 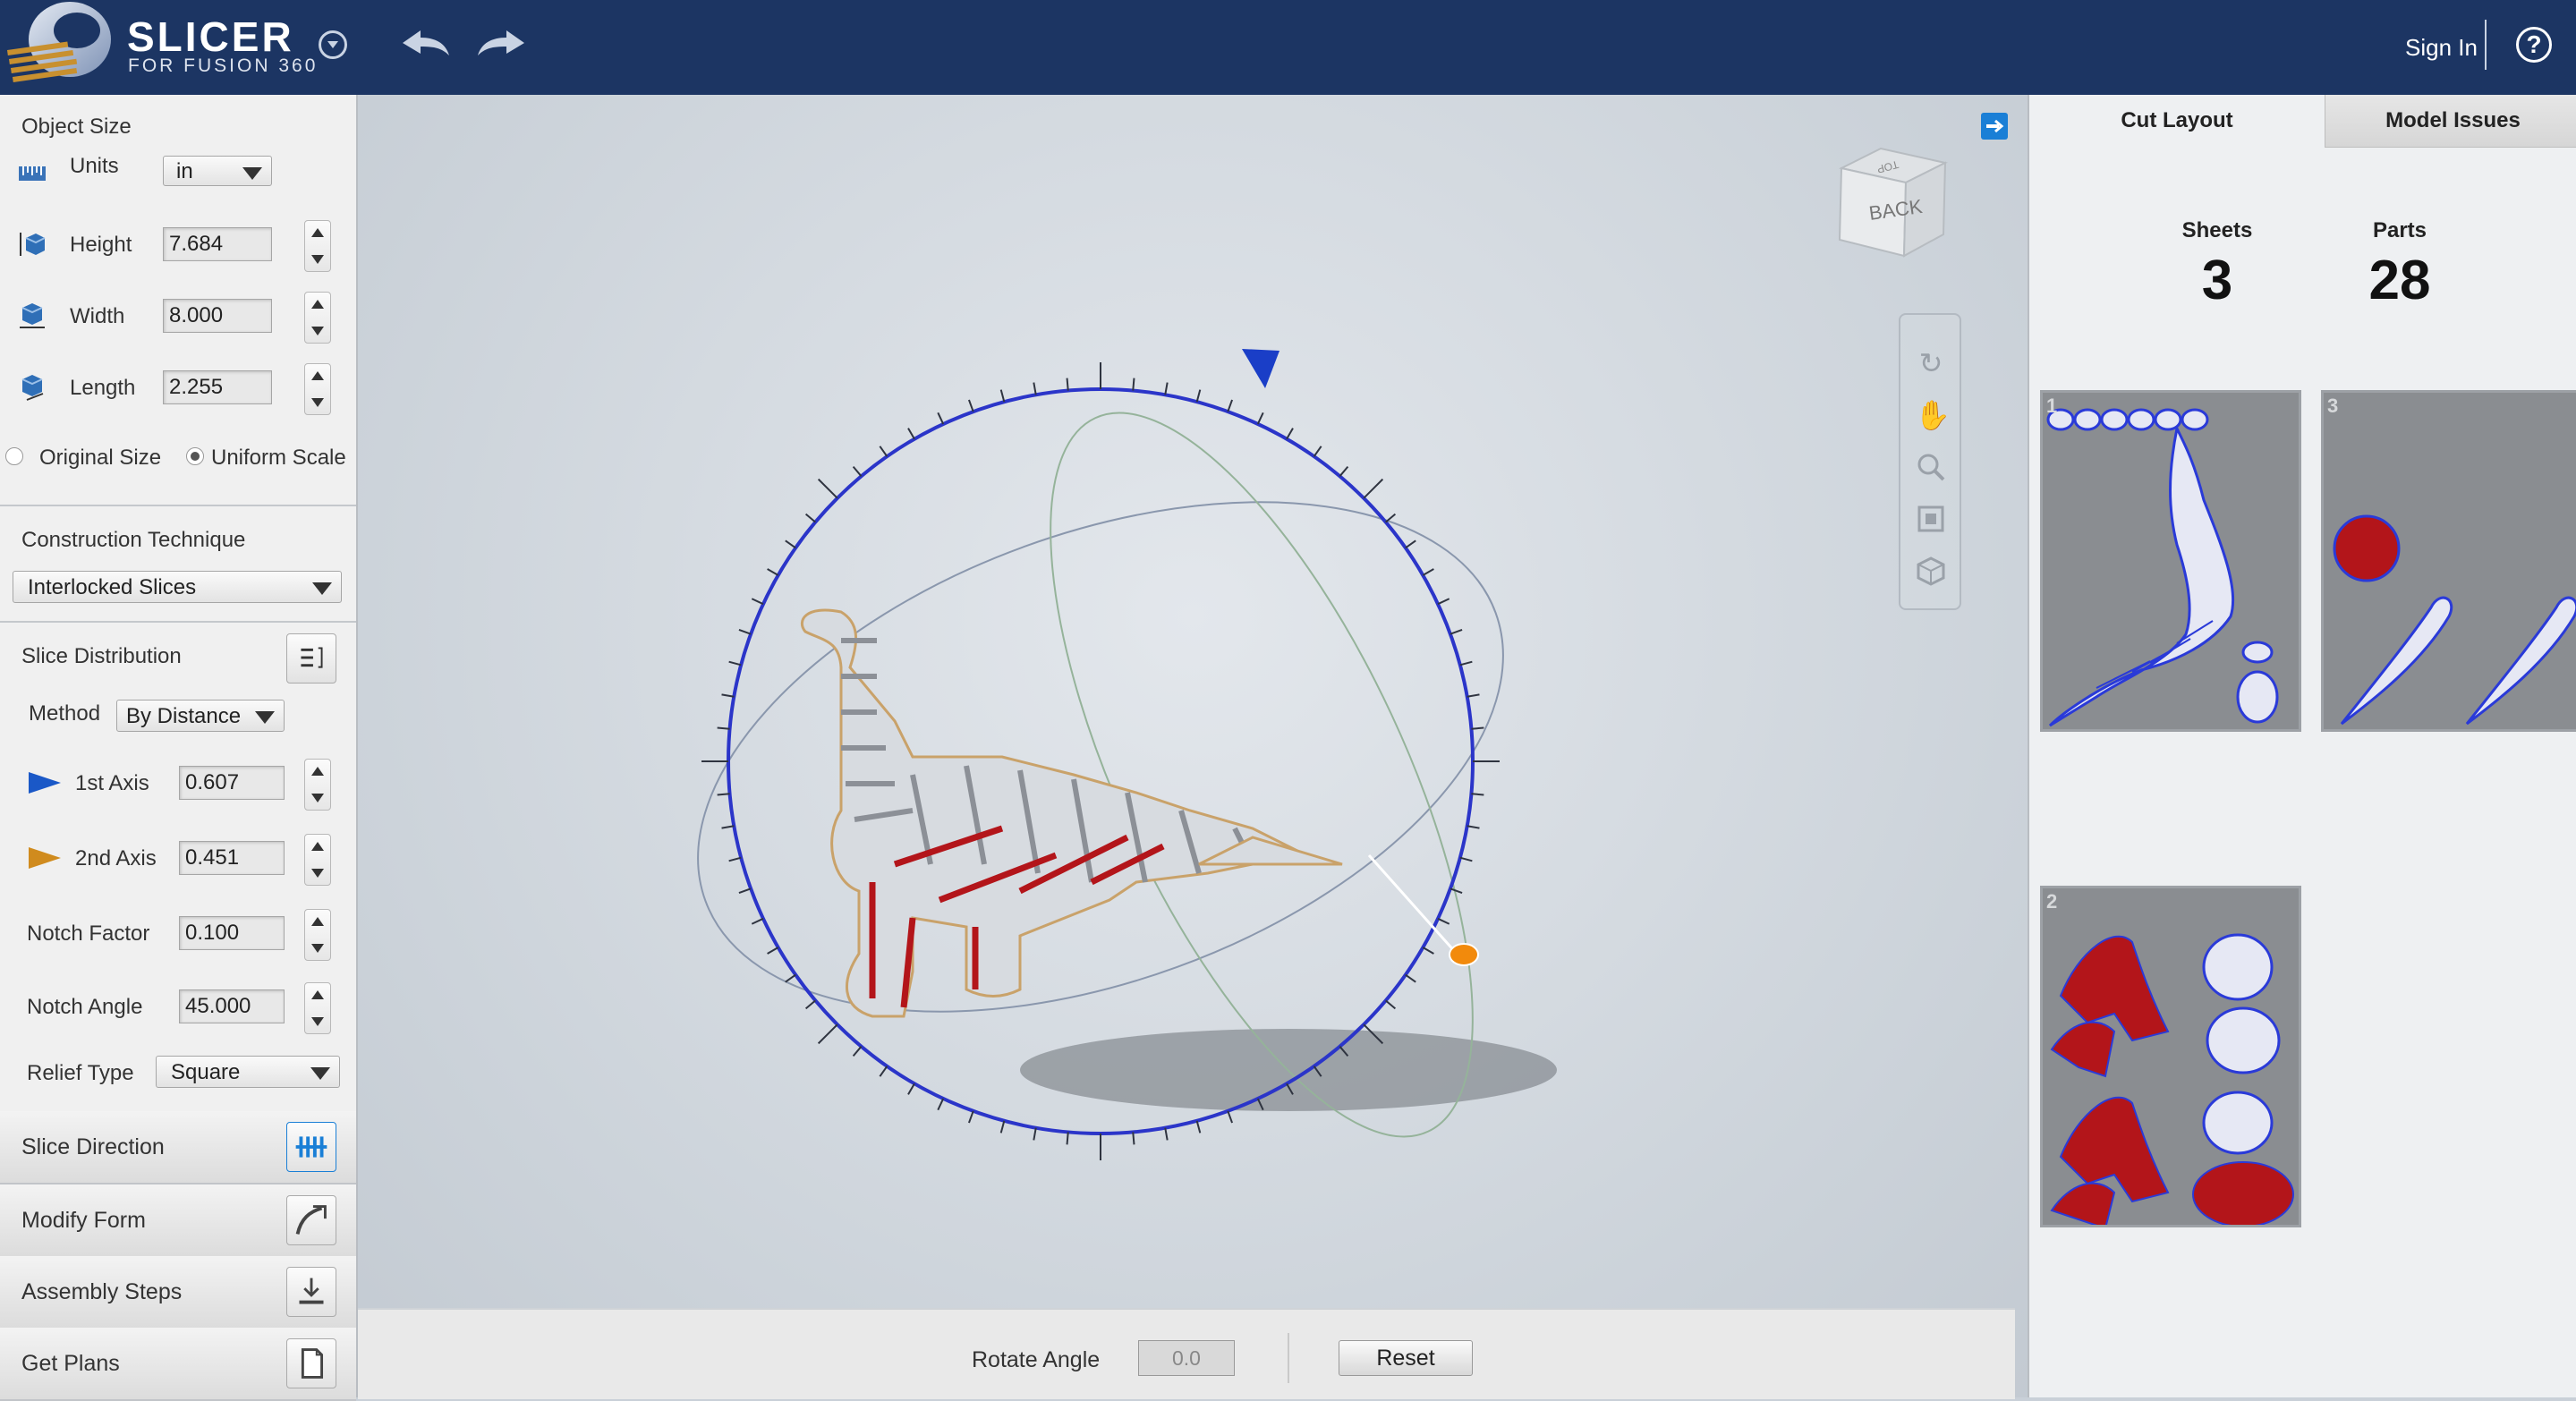 What do you see at coordinates (232, 783) in the screenshot?
I see `first-axis-input` at bounding box center [232, 783].